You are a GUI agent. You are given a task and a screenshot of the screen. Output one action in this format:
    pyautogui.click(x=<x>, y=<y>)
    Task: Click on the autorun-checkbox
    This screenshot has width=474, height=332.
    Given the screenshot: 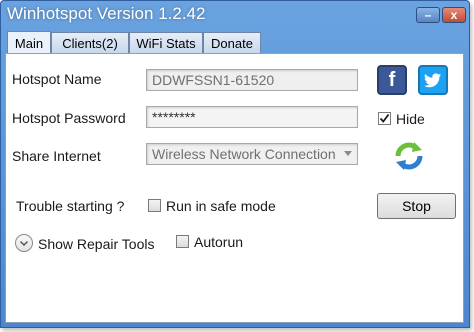 What is the action you would take?
    pyautogui.click(x=182, y=241)
    